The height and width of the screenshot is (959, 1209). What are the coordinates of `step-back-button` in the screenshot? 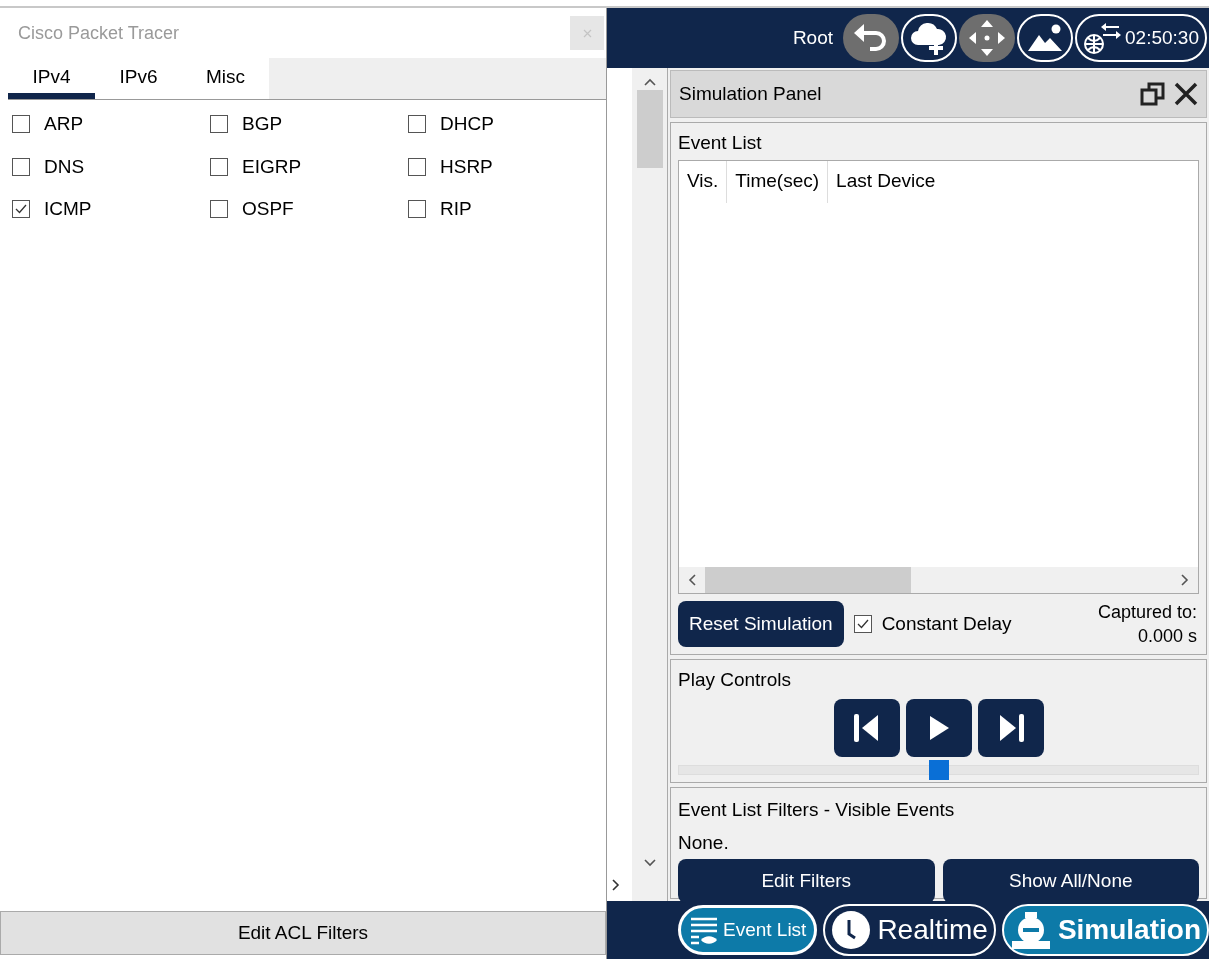 It's located at (866, 727).